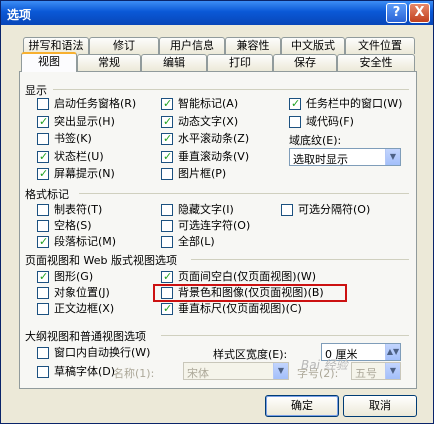 This screenshot has height=424, width=434. Describe the element at coordinates (206, 209) in the screenshot. I see `checkbox-label: 隐藏文字(I)` at that location.